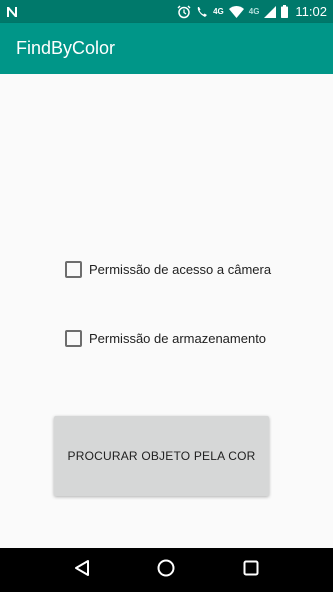  I want to click on recents-button, so click(251, 570).